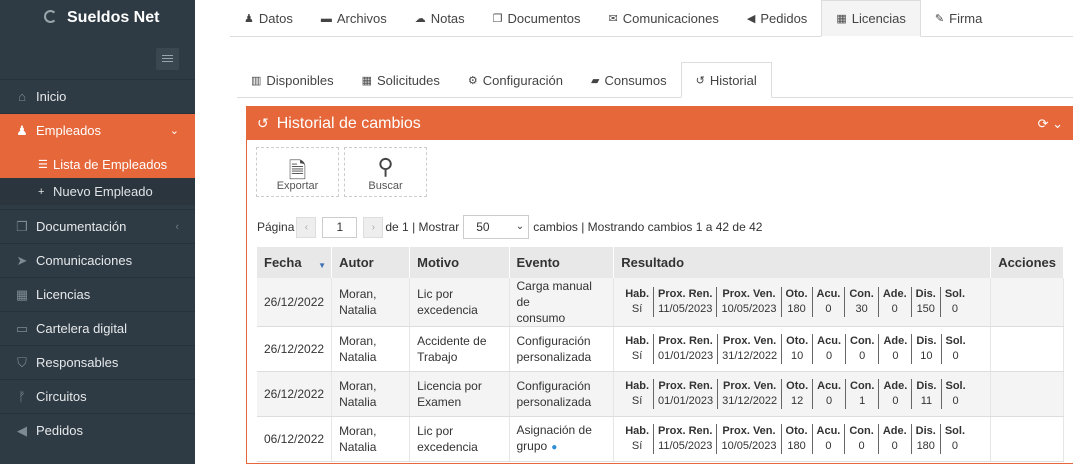 This screenshot has width=1073, height=464. What do you see at coordinates (660, 123) in the screenshot?
I see `panel-header: ↺ Historial de cambios ⟳ ⌄` at bounding box center [660, 123].